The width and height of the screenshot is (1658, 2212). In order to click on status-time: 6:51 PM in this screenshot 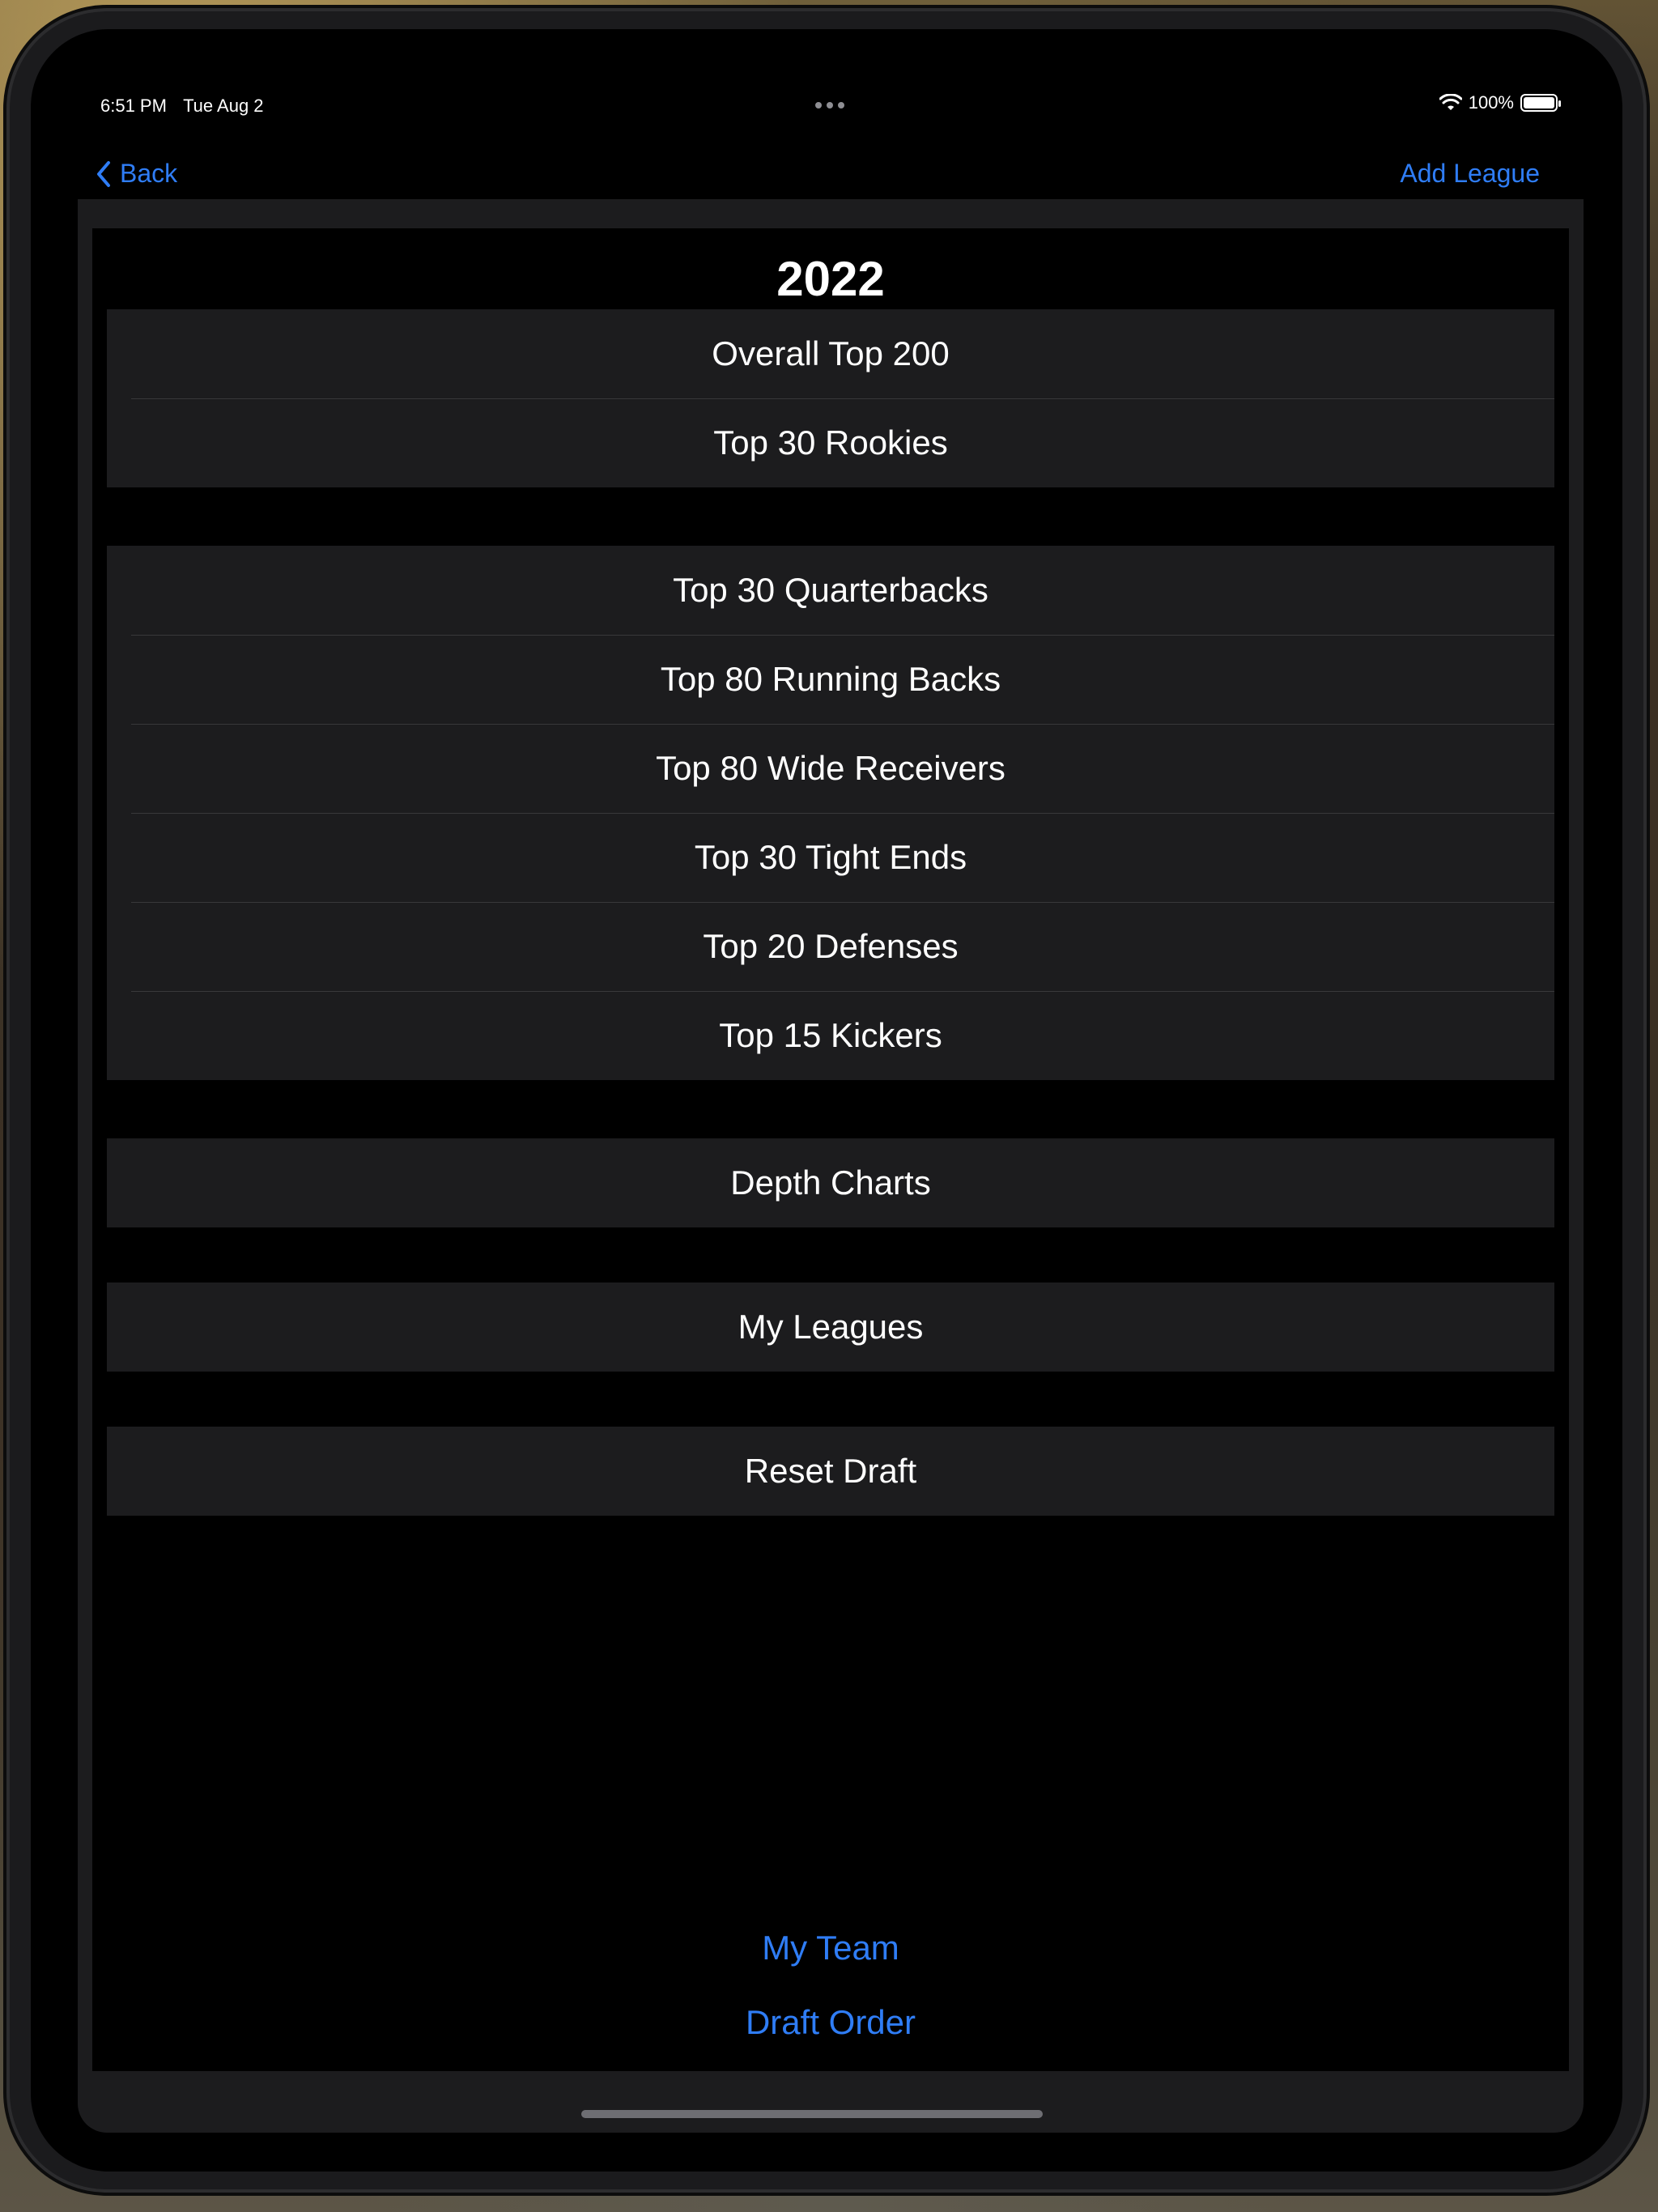, I will do `click(133, 106)`.